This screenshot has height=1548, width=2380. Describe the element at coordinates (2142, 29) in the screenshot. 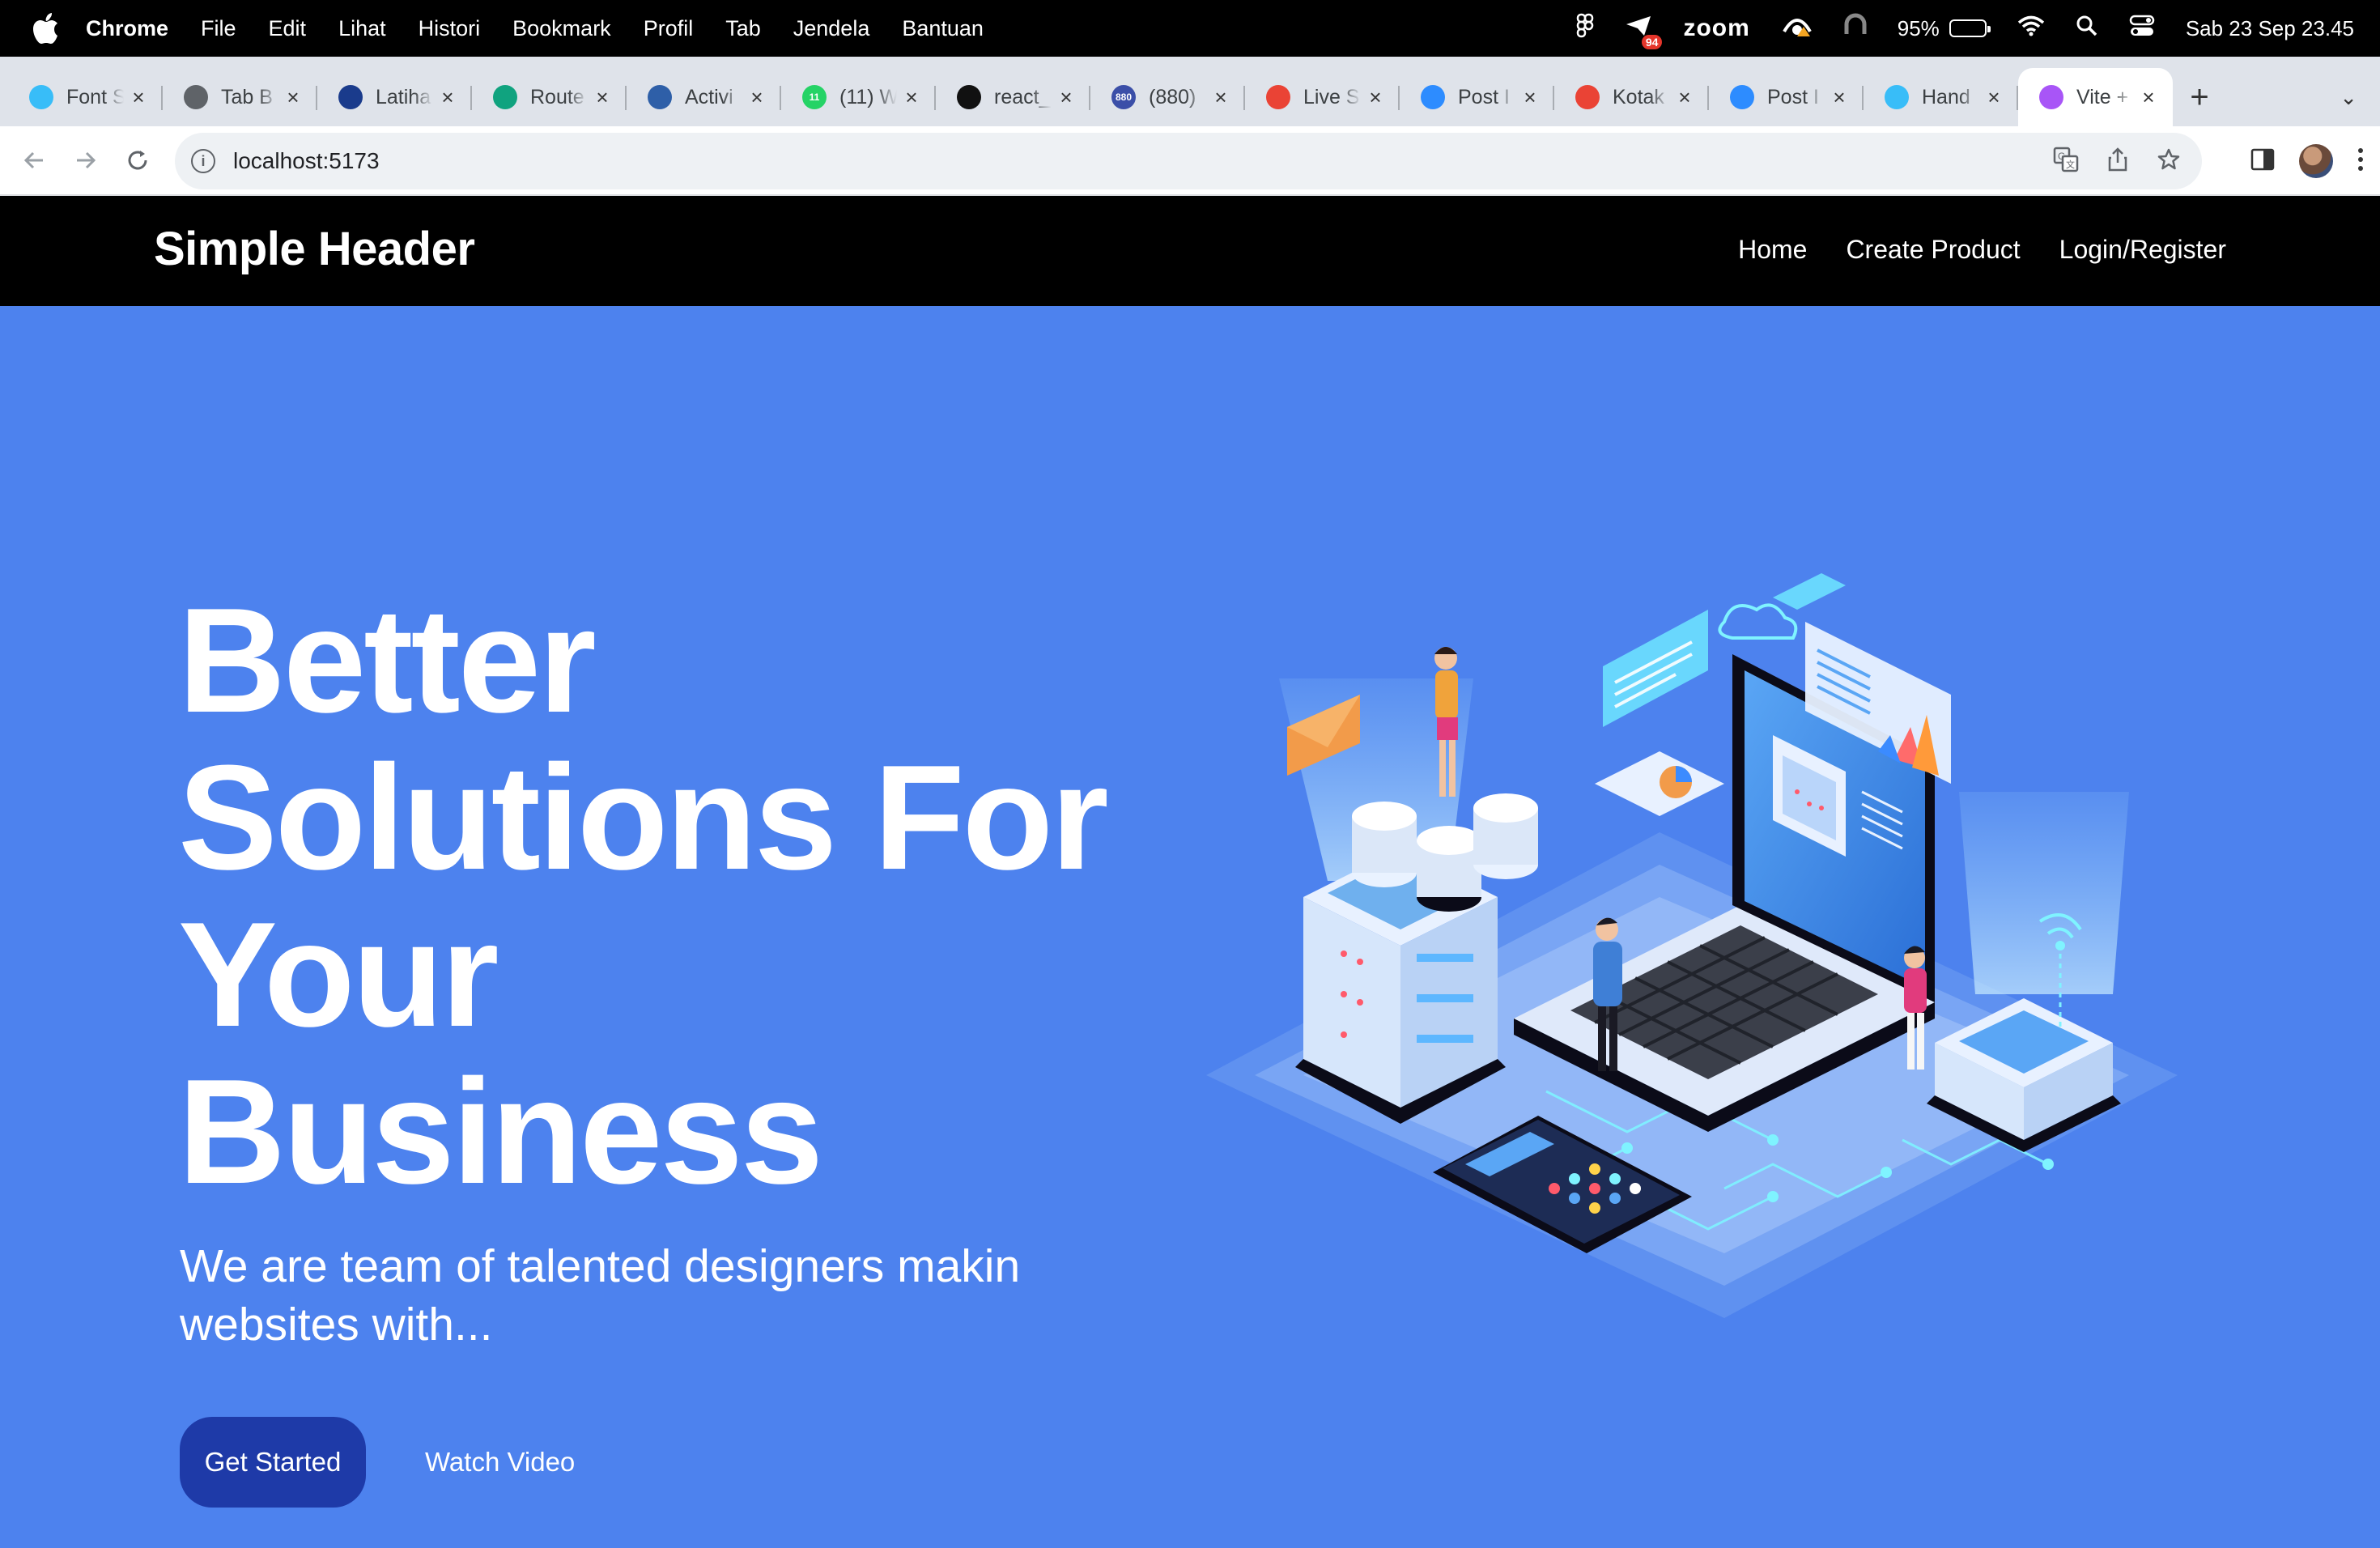

I see `control-center-icon` at that location.